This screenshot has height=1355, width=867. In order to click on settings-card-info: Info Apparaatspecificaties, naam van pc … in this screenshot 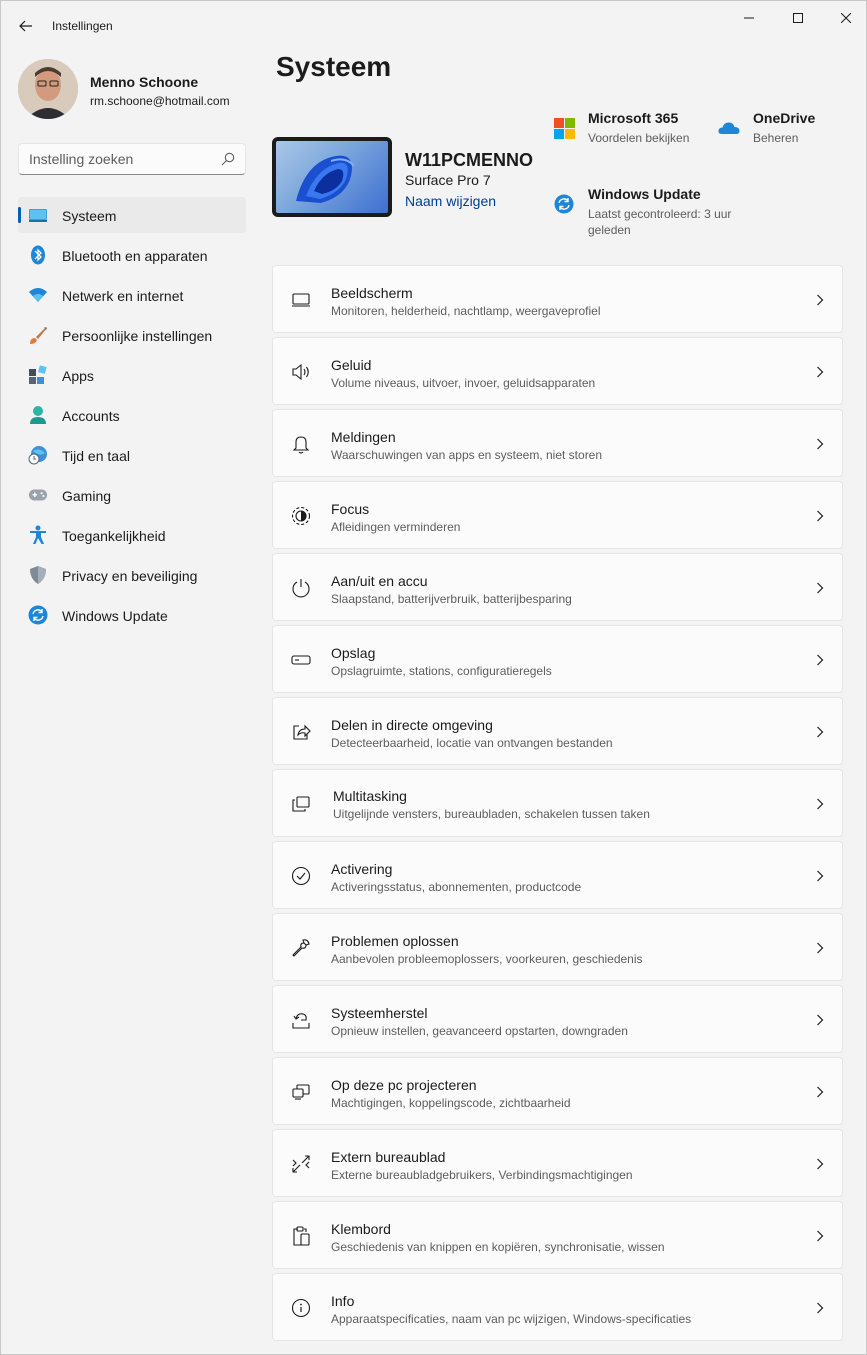, I will do `click(557, 1307)`.